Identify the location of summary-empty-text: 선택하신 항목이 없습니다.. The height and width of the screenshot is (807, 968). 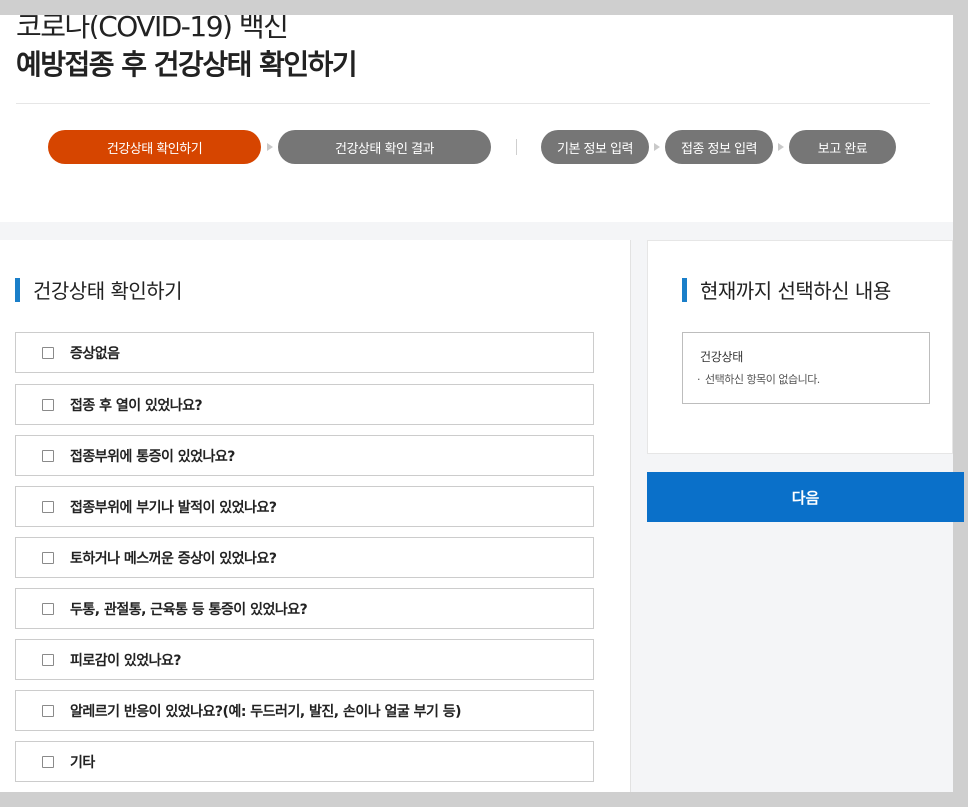
(762, 379).